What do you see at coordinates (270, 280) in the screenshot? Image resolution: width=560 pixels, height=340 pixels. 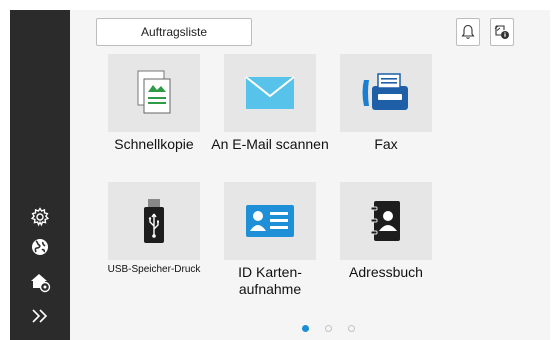 I see `id-card-capture-label: ID Karten-aufnahme` at bounding box center [270, 280].